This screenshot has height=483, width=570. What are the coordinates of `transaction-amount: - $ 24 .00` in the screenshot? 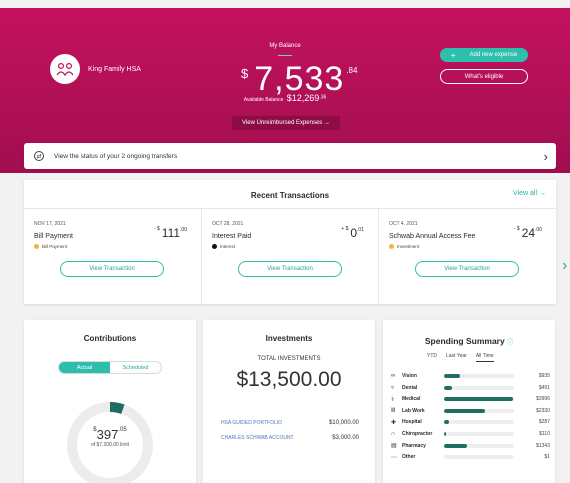 It's located at (528, 233).